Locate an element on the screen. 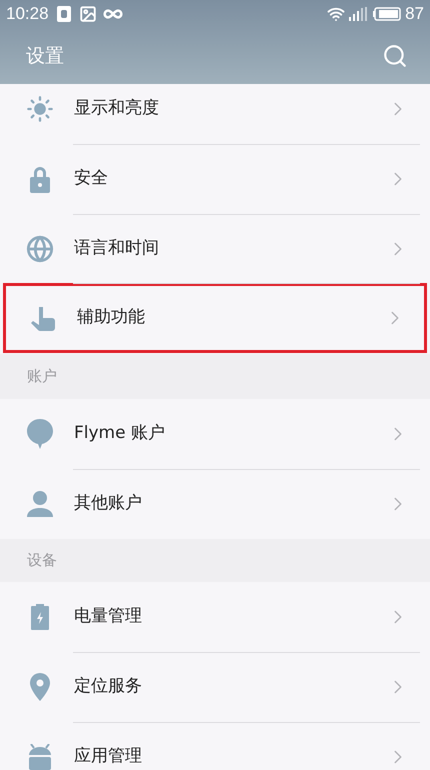 This screenshot has height=770, width=430. settings-row: 其他账户 is located at coordinates (215, 504).